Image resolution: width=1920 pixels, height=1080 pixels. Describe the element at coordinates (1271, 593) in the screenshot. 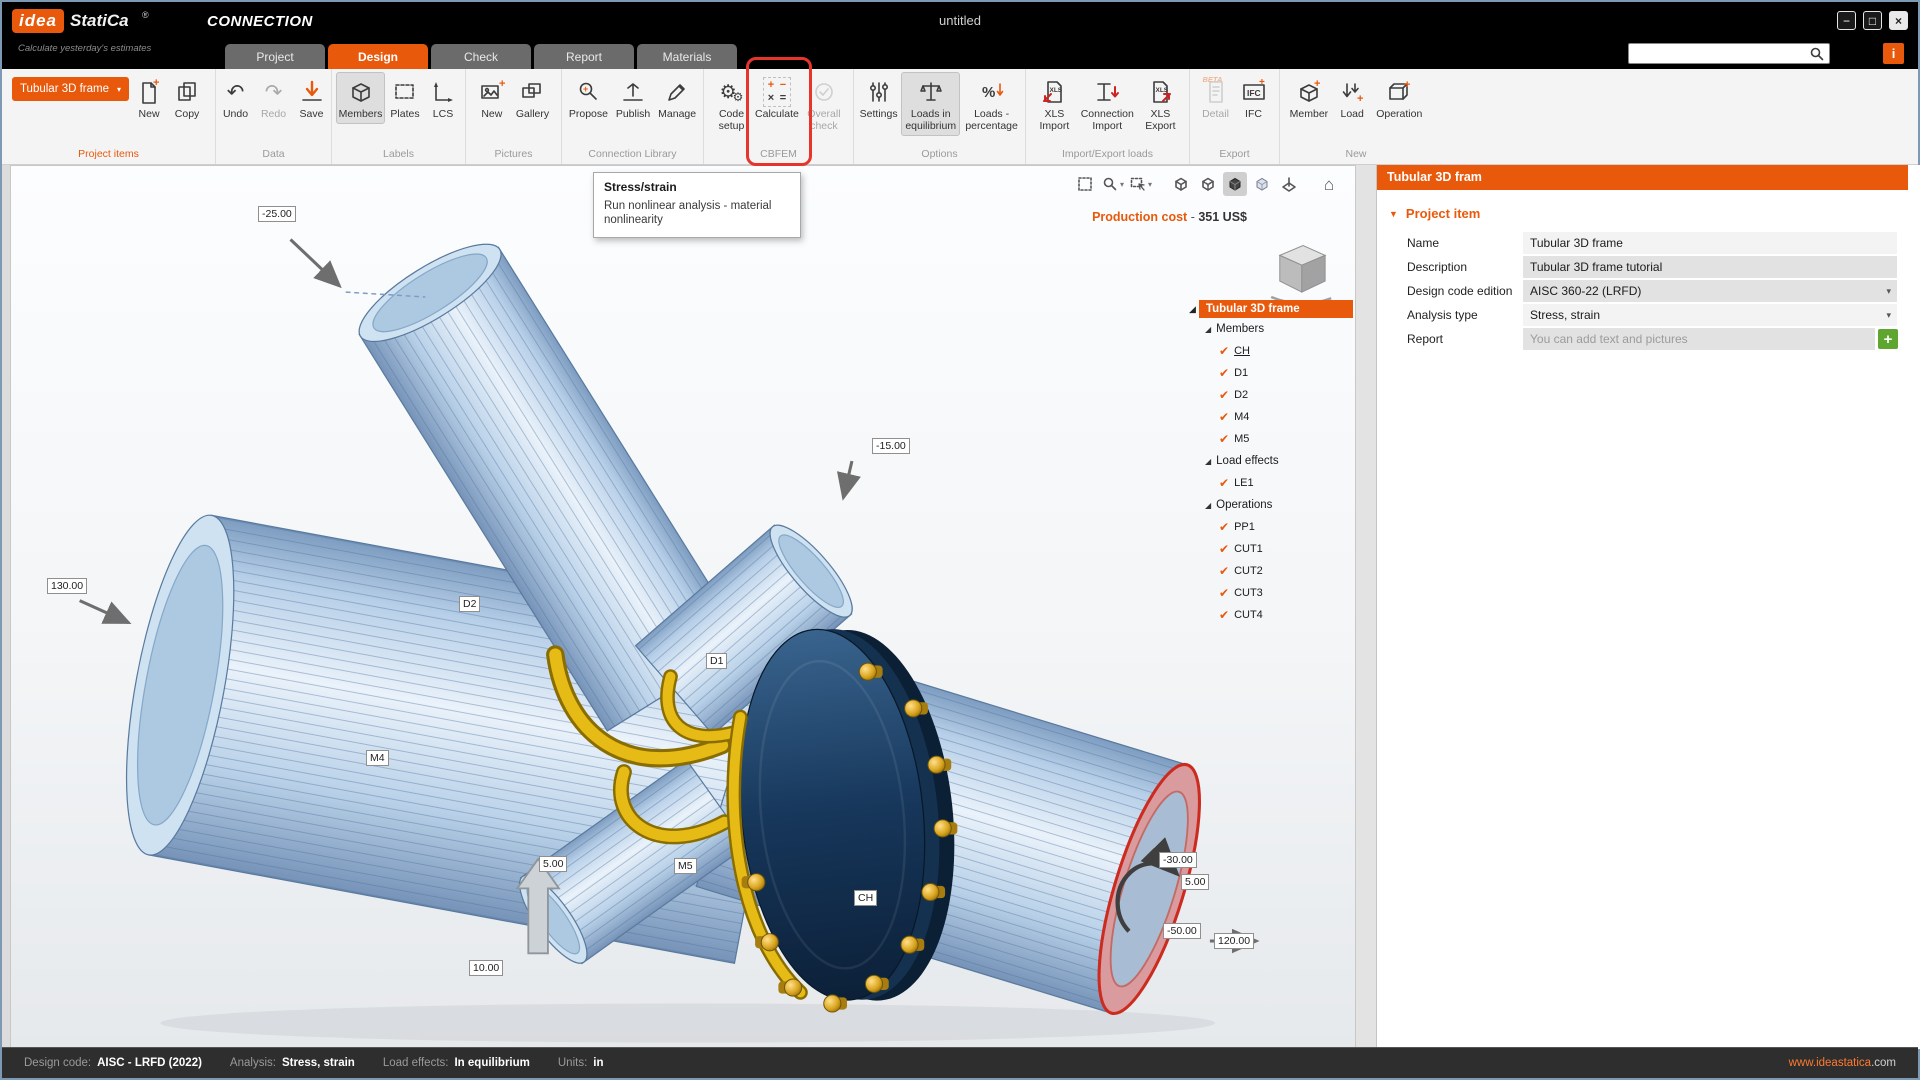

I see `tree-item-cut3: ✔ CUT3` at that location.